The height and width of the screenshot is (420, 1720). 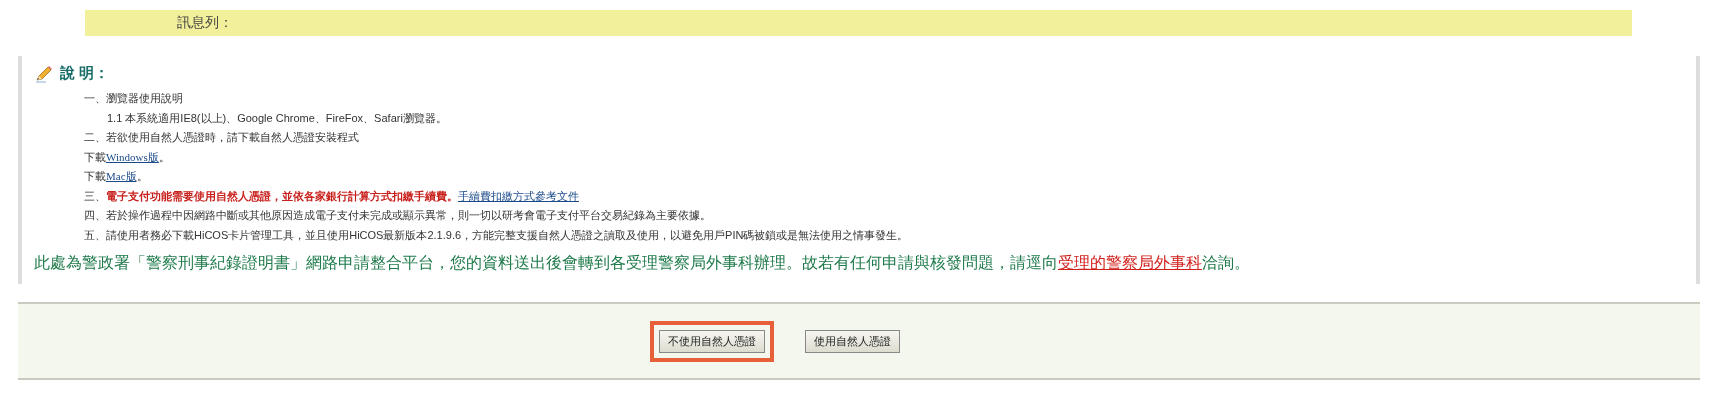 What do you see at coordinates (277, 118) in the screenshot?
I see `note-line: 1.1 本系統適用IE8(以上)、Google Chrome、FireFox、Safari瀏覽器。` at bounding box center [277, 118].